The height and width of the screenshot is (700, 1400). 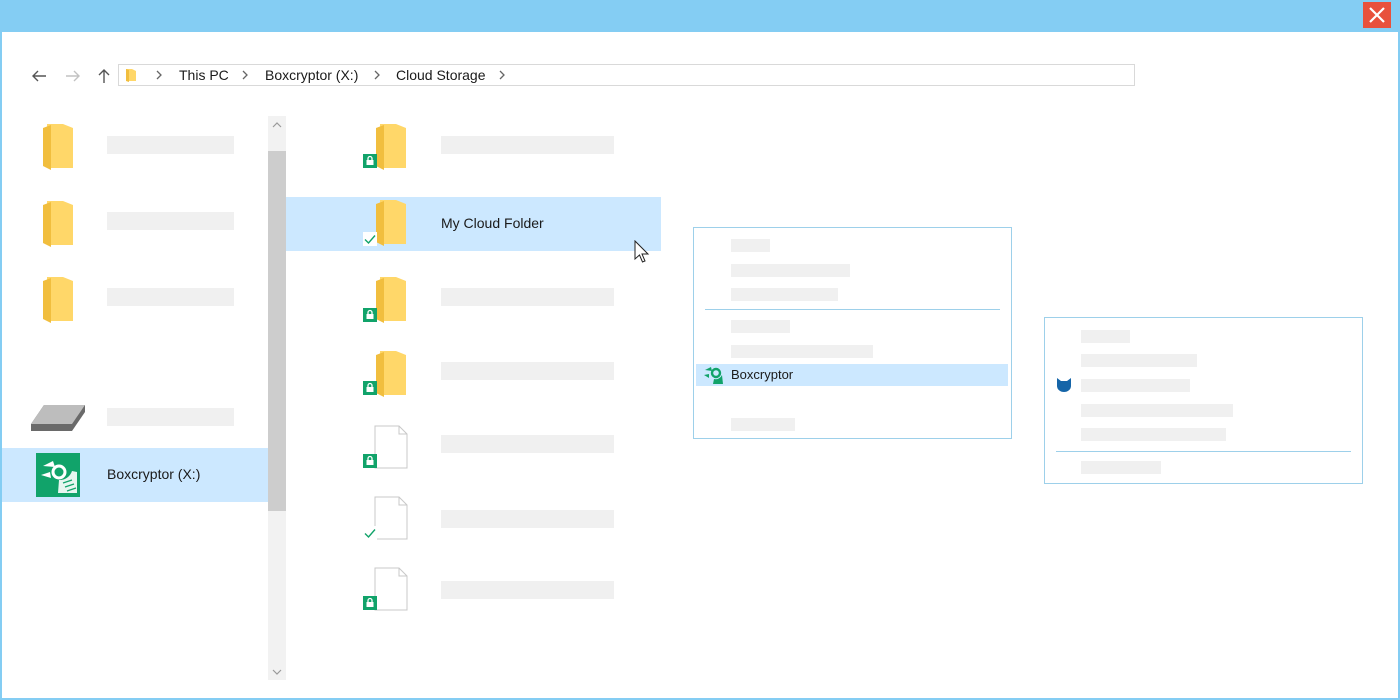 I want to click on breadcrumb-cloud-storage: Cloud Storage, so click(x=441, y=75).